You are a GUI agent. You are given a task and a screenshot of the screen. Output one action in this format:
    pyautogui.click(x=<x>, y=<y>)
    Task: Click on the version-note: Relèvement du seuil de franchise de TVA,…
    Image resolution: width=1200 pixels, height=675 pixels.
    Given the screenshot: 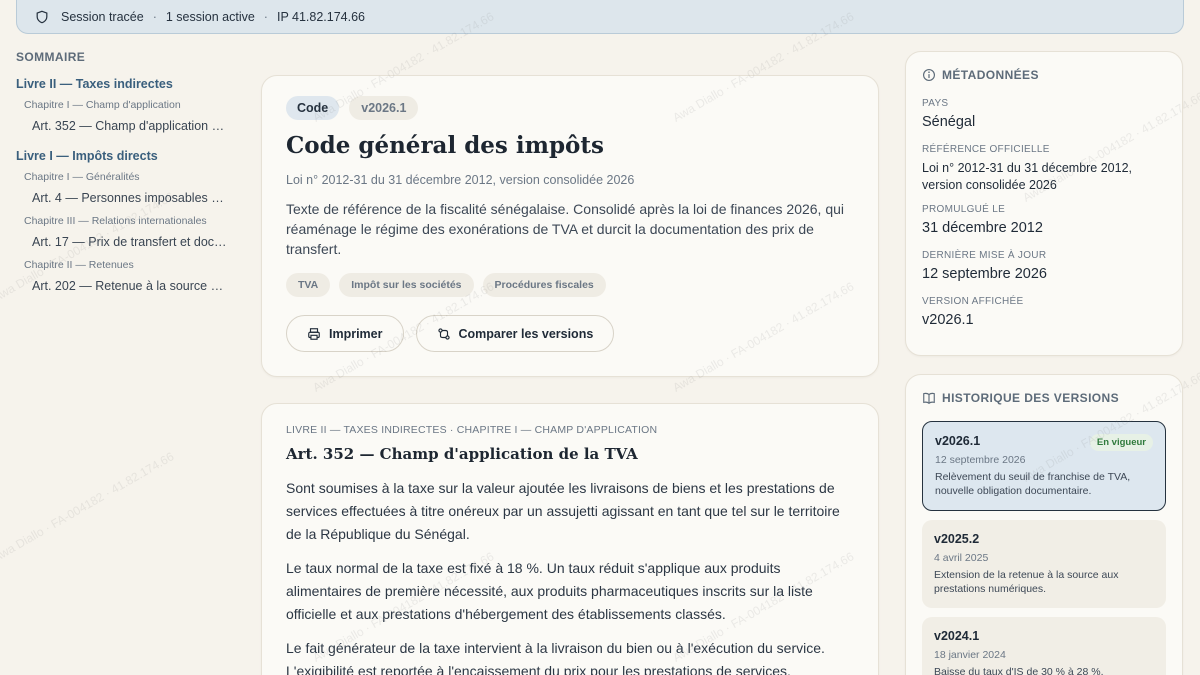 What is the action you would take?
    pyautogui.click(x=1033, y=484)
    